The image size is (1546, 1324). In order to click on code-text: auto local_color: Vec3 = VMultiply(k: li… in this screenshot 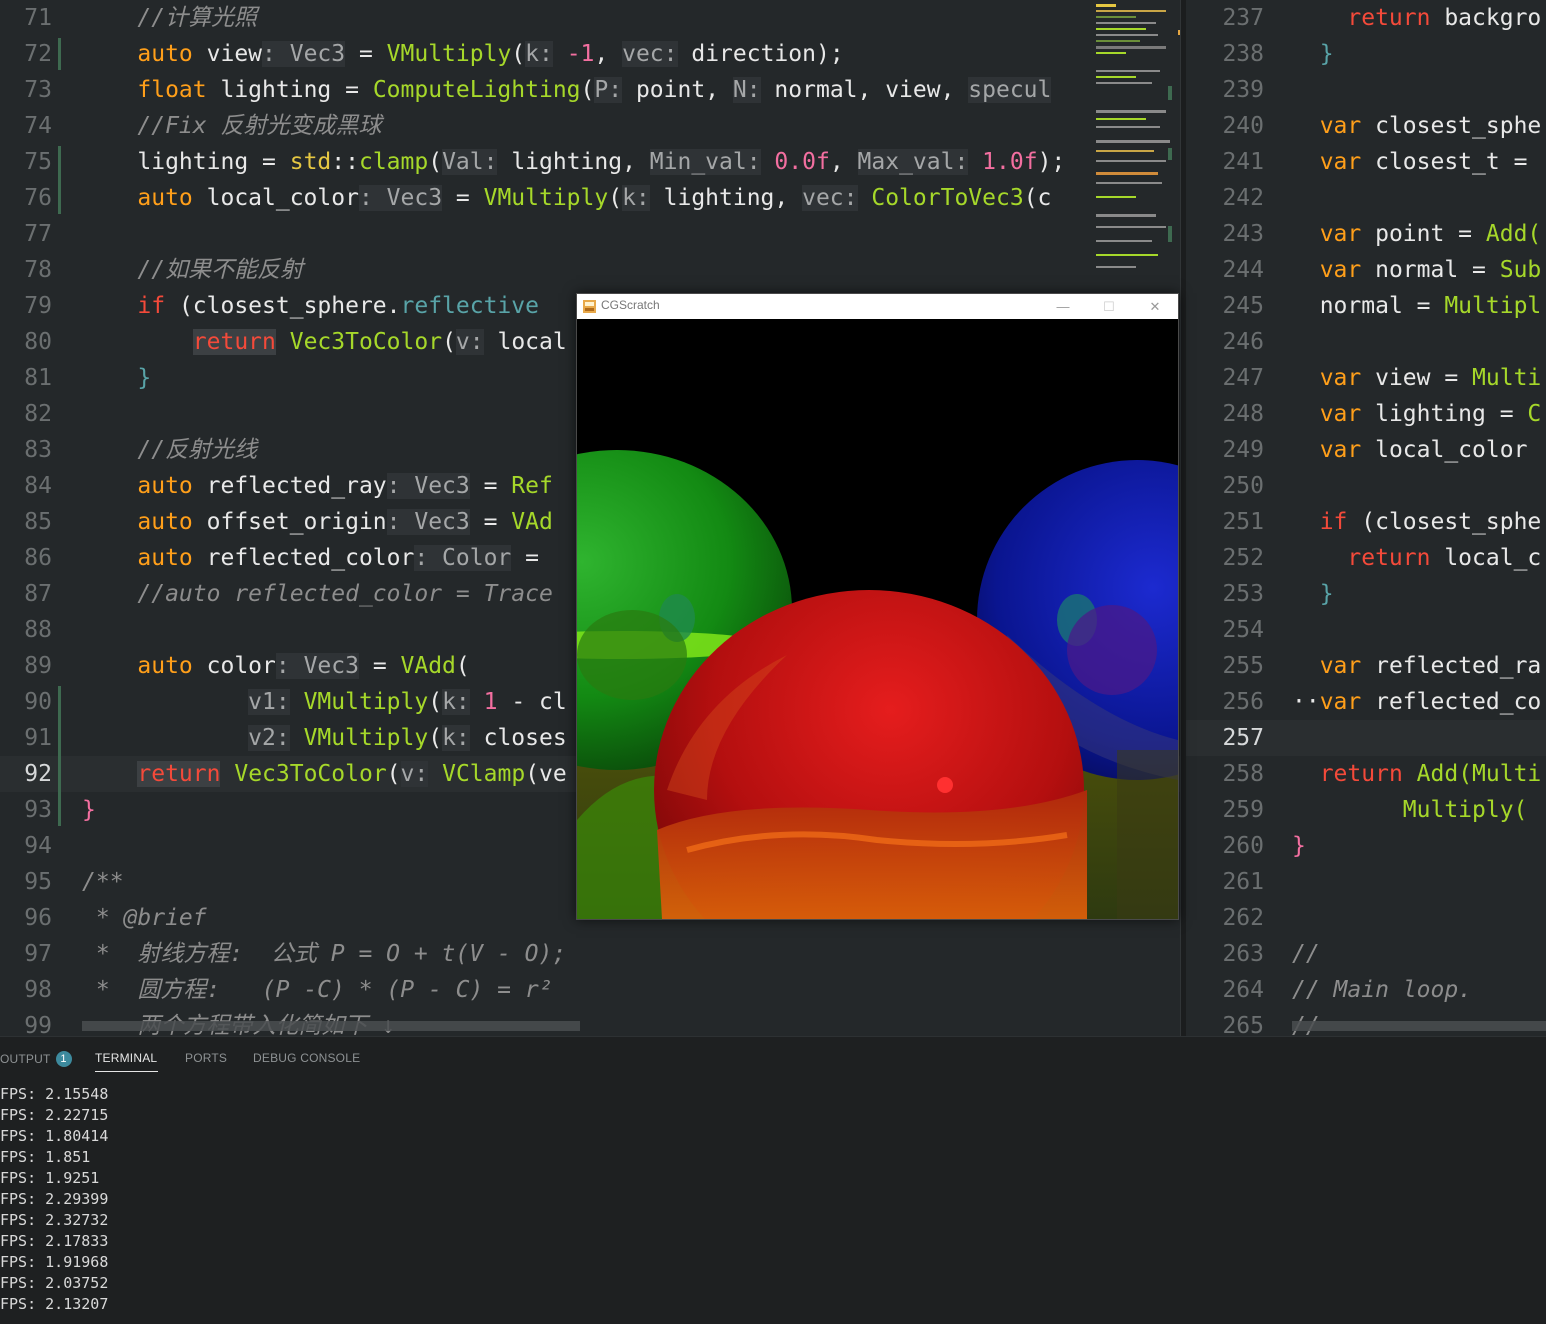, I will do `click(566, 198)`.